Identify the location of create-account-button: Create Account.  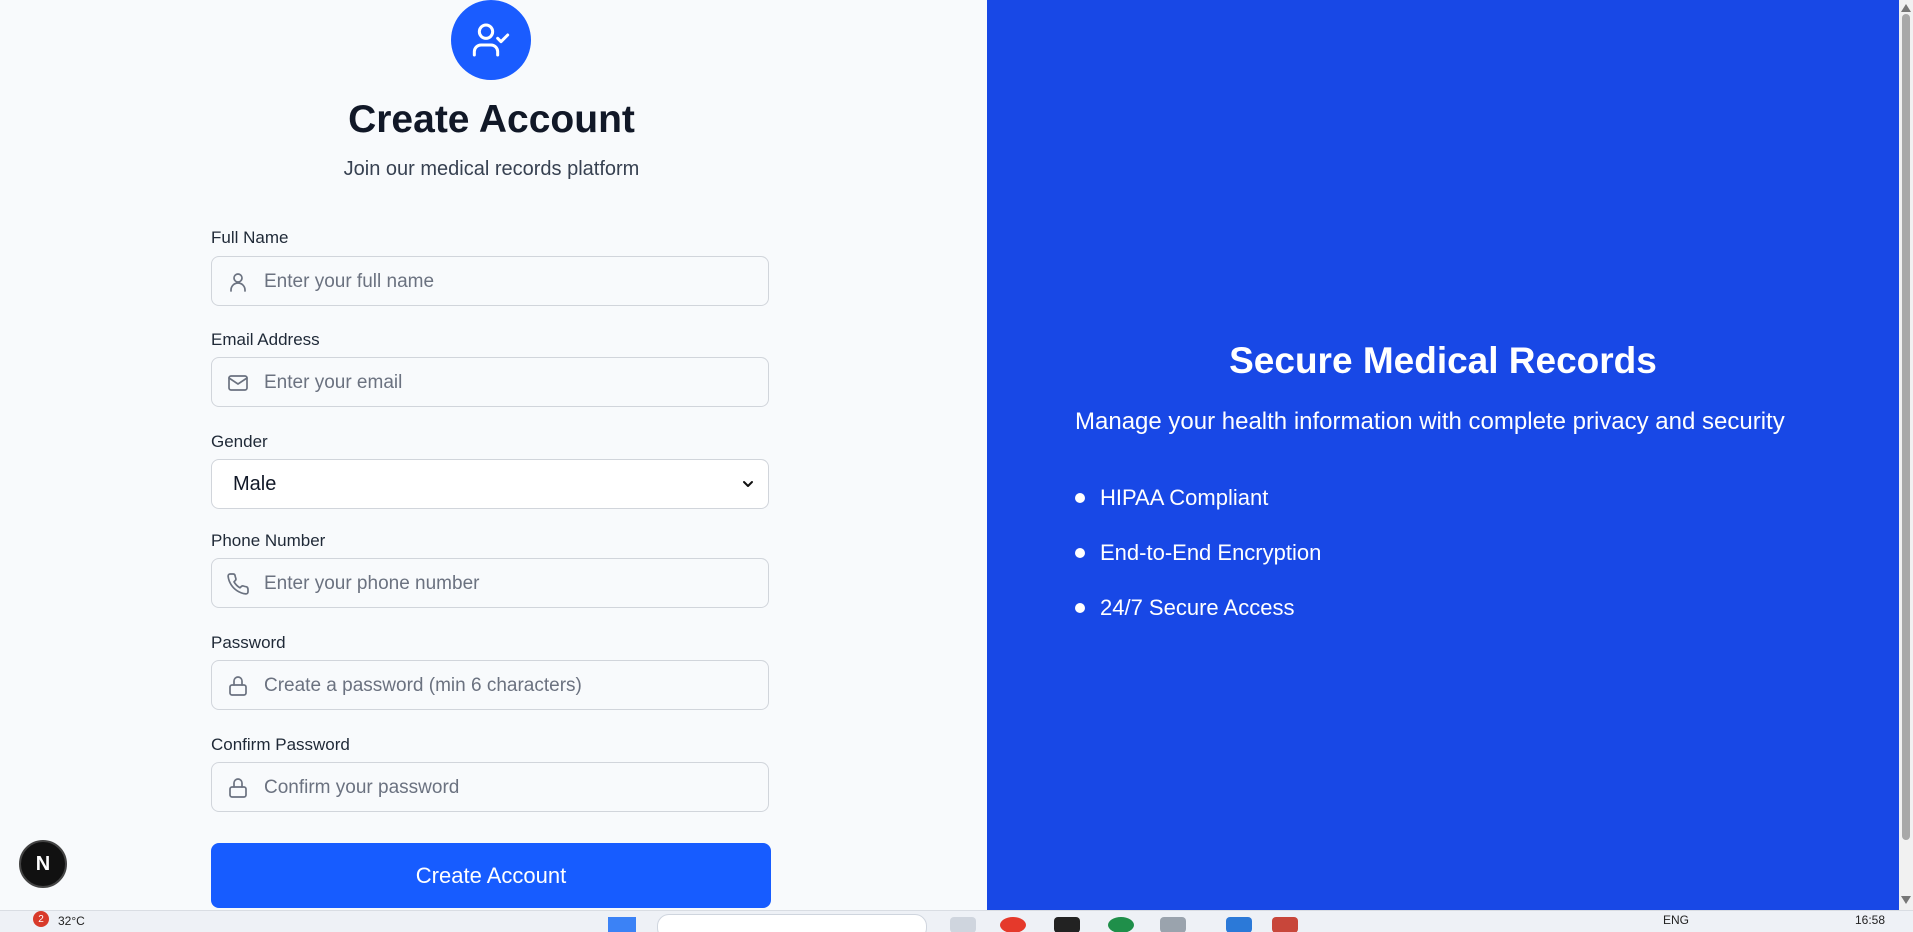
(491, 875).